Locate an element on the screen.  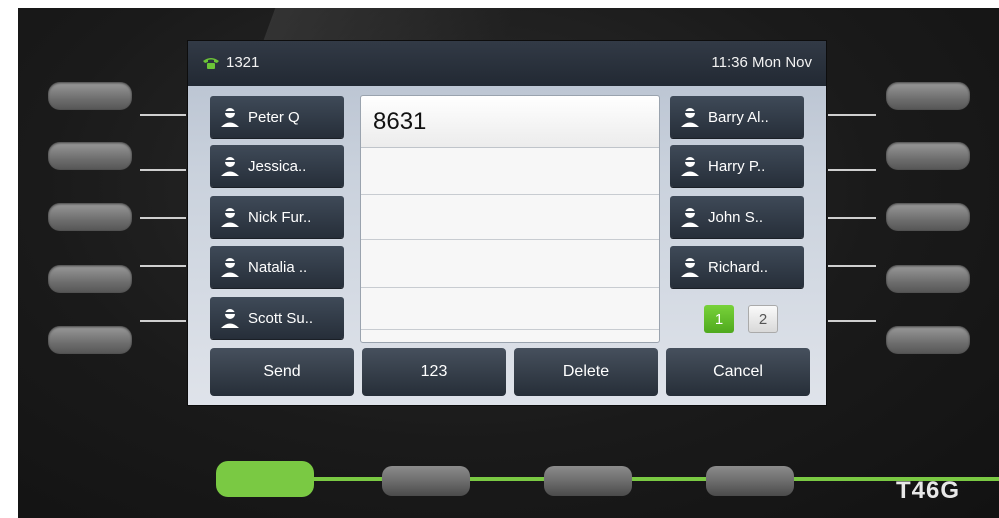
contact-label: Natalia .. is located at coordinates (278, 267).